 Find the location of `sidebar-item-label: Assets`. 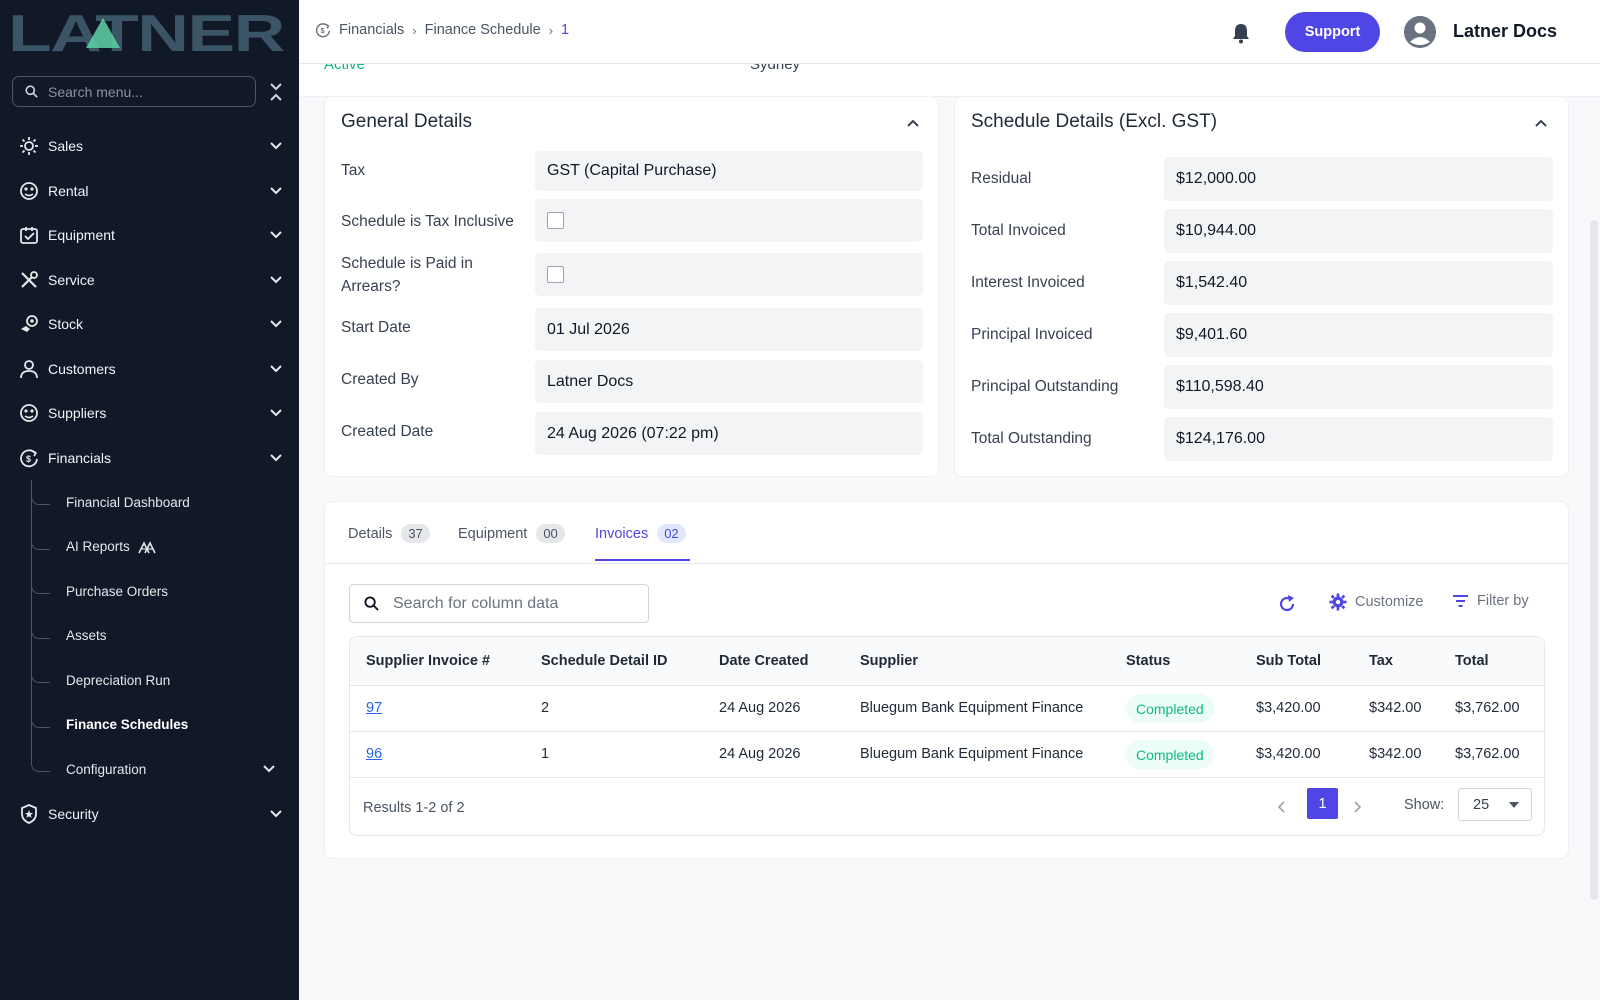

sidebar-item-label: Assets is located at coordinates (86, 636).